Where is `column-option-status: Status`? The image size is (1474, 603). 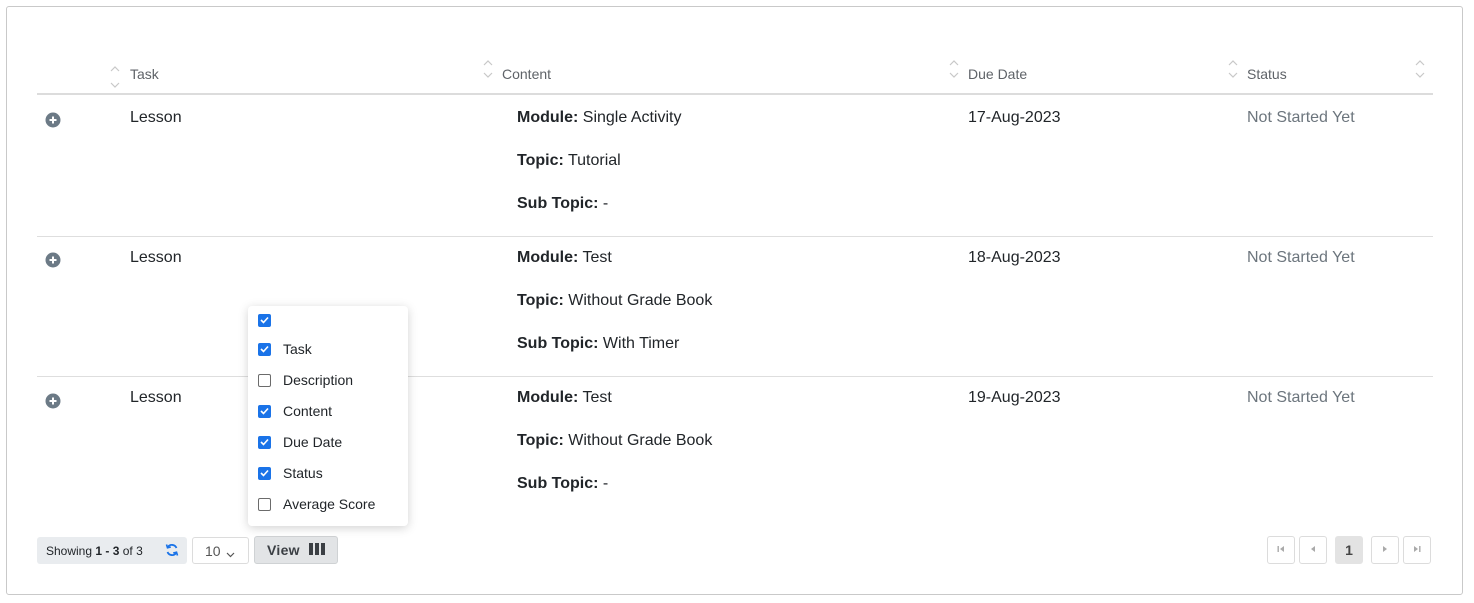 column-option-status: Status is located at coordinates (290, 473).